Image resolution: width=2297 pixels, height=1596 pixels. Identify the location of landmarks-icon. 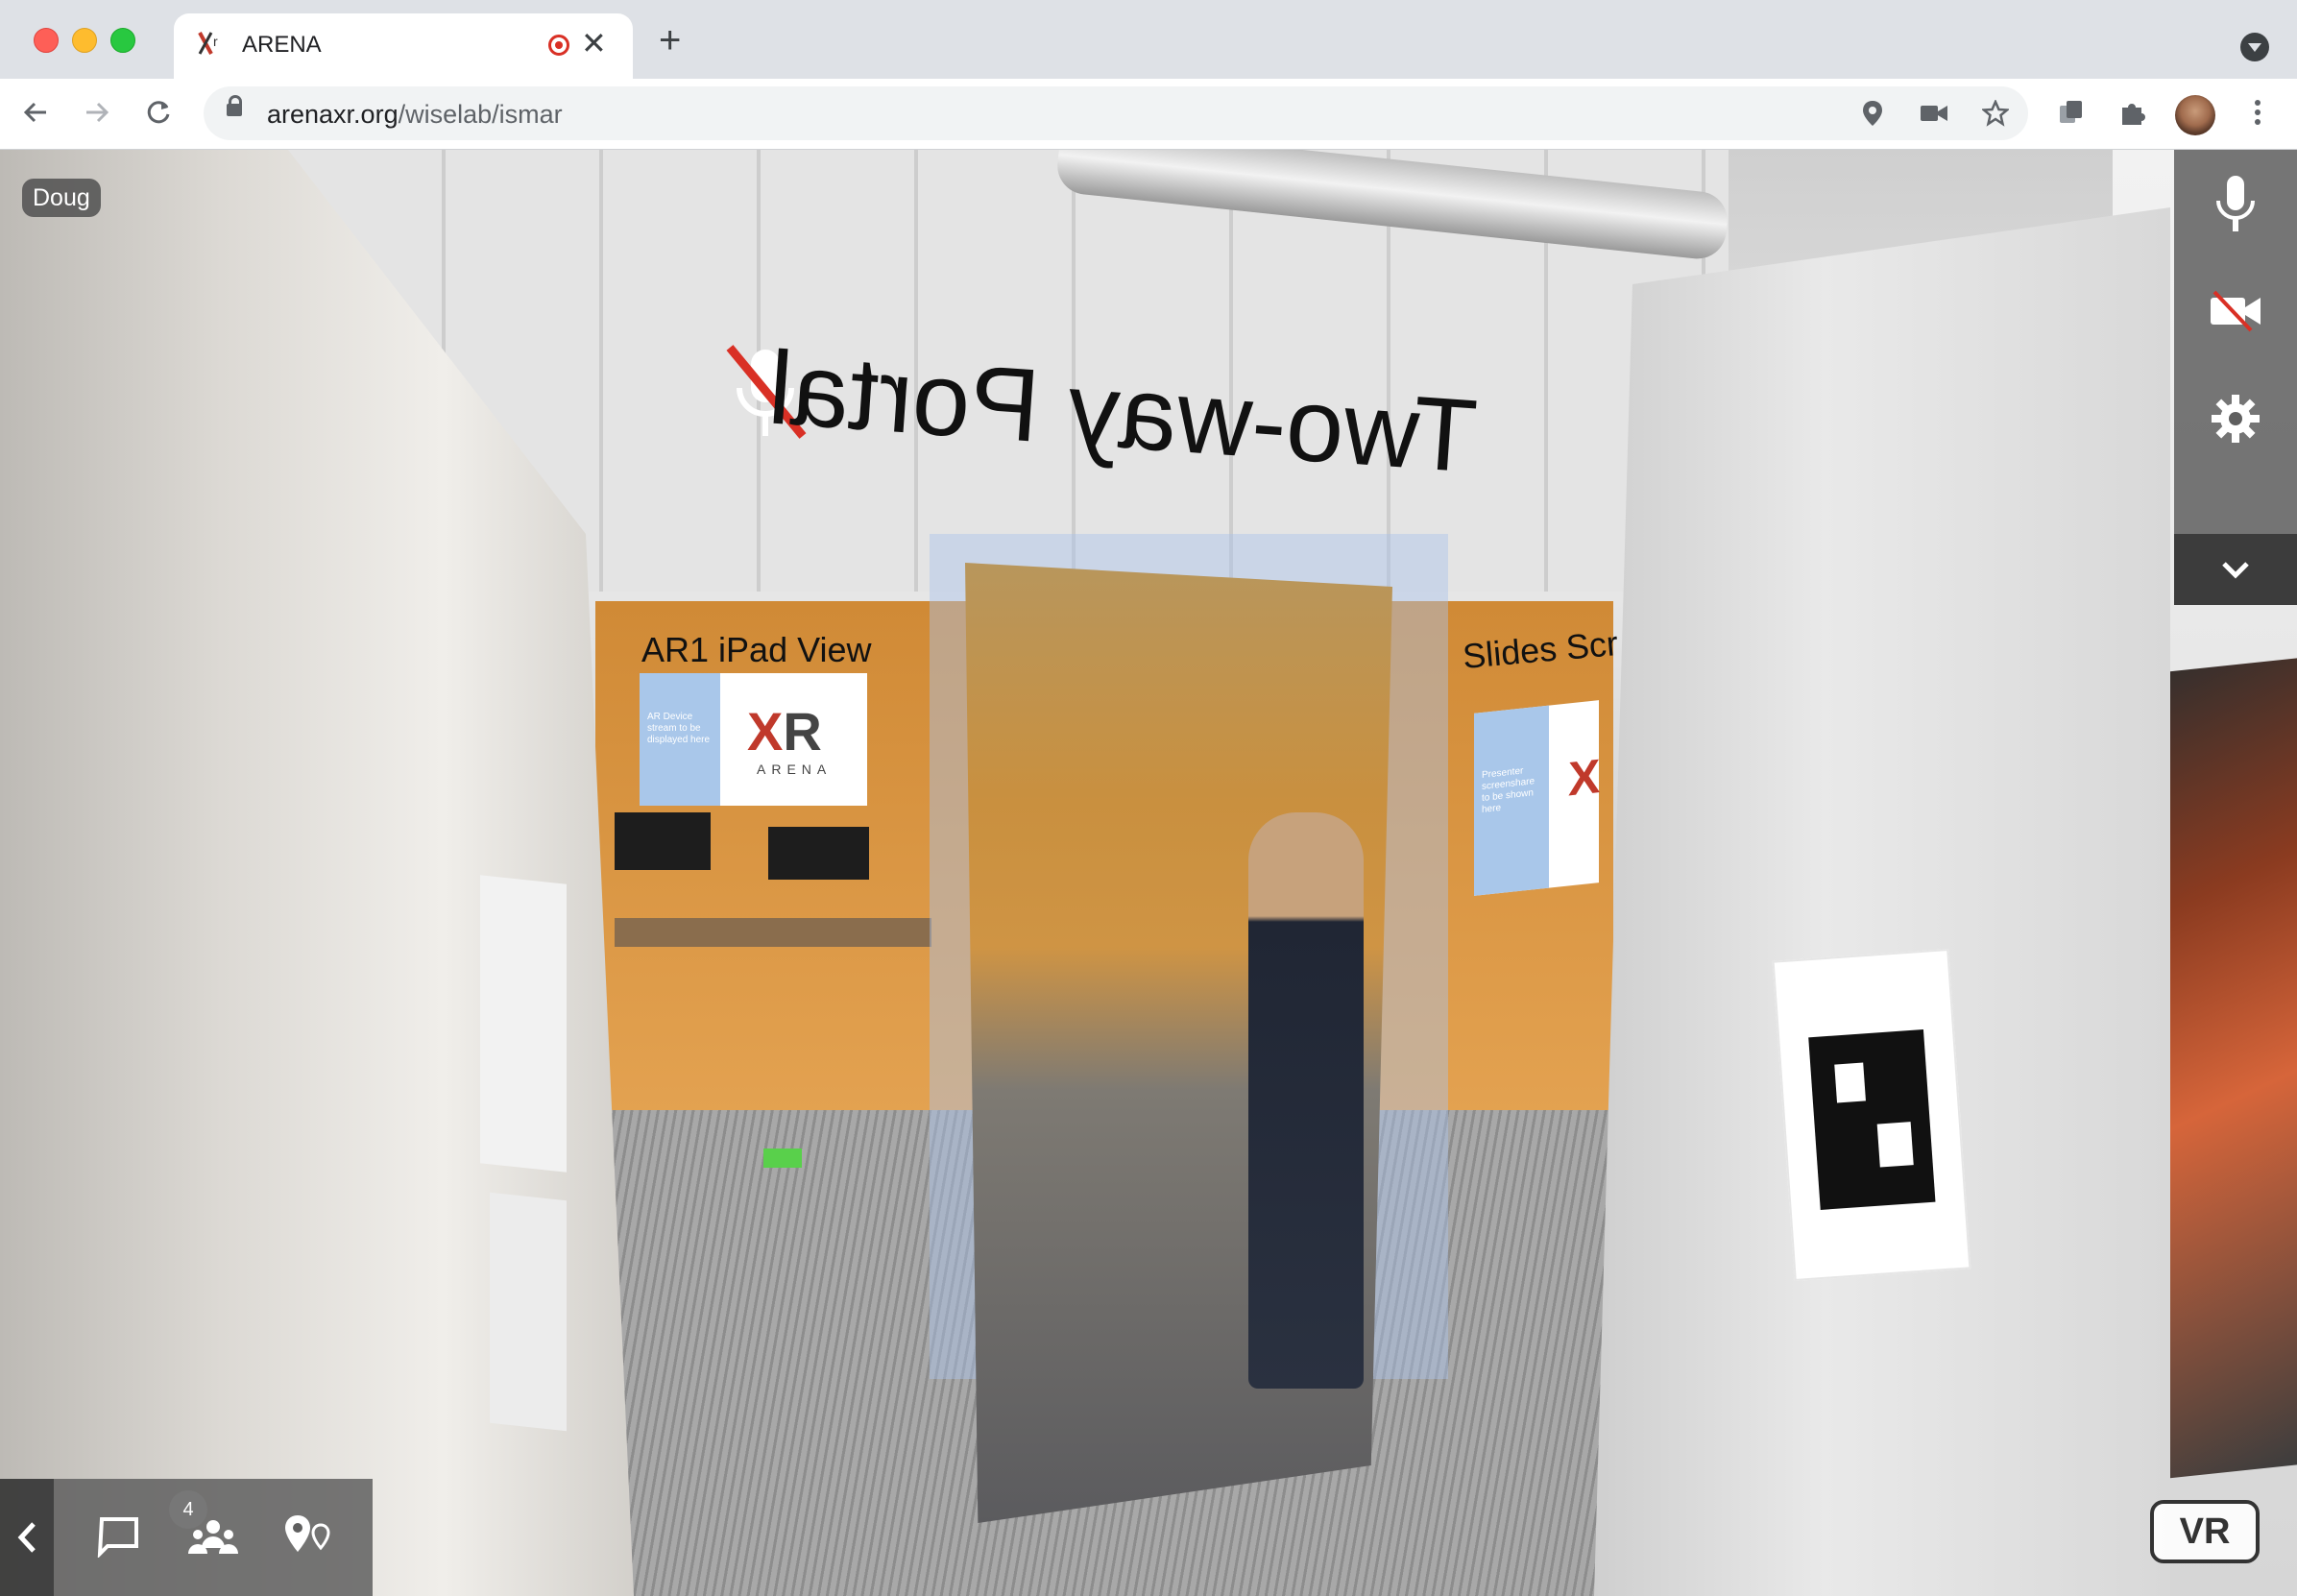
(309, 1536).